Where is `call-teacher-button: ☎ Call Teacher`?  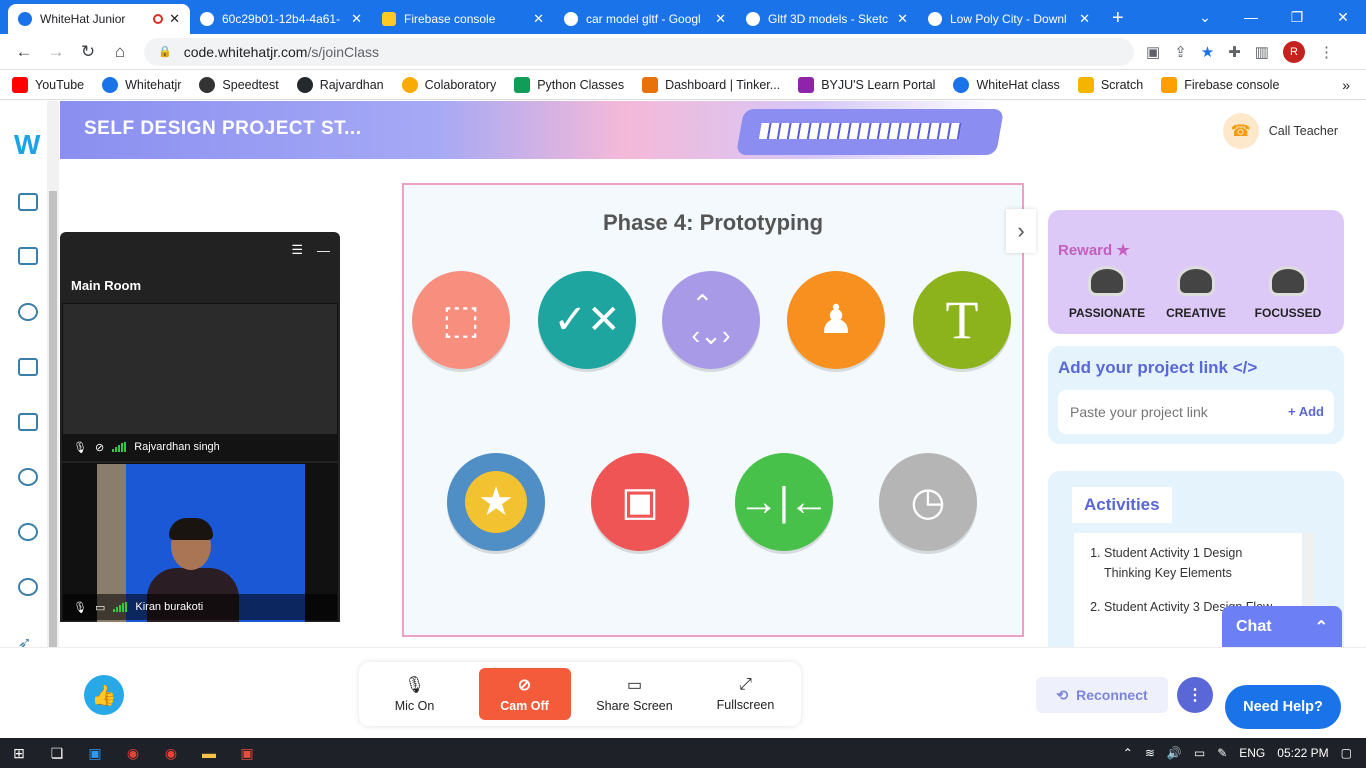
call-teacher-button: ☎ Call Teacher is located at coordinates (1280, 131).